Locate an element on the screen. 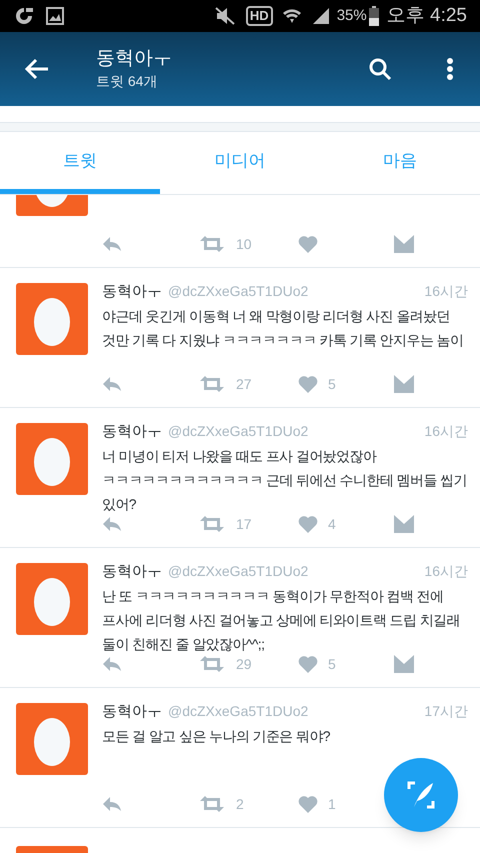 The height and width of the screenshot is (853, 480). battery-percent: 35% is located at coordinates (351, 16).